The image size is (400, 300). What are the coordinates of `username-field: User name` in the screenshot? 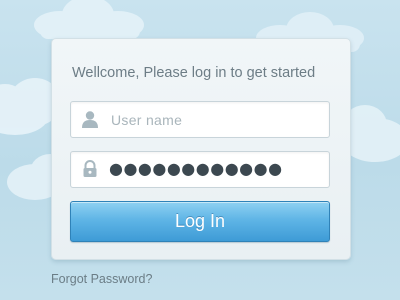 It's located at (200, 119).